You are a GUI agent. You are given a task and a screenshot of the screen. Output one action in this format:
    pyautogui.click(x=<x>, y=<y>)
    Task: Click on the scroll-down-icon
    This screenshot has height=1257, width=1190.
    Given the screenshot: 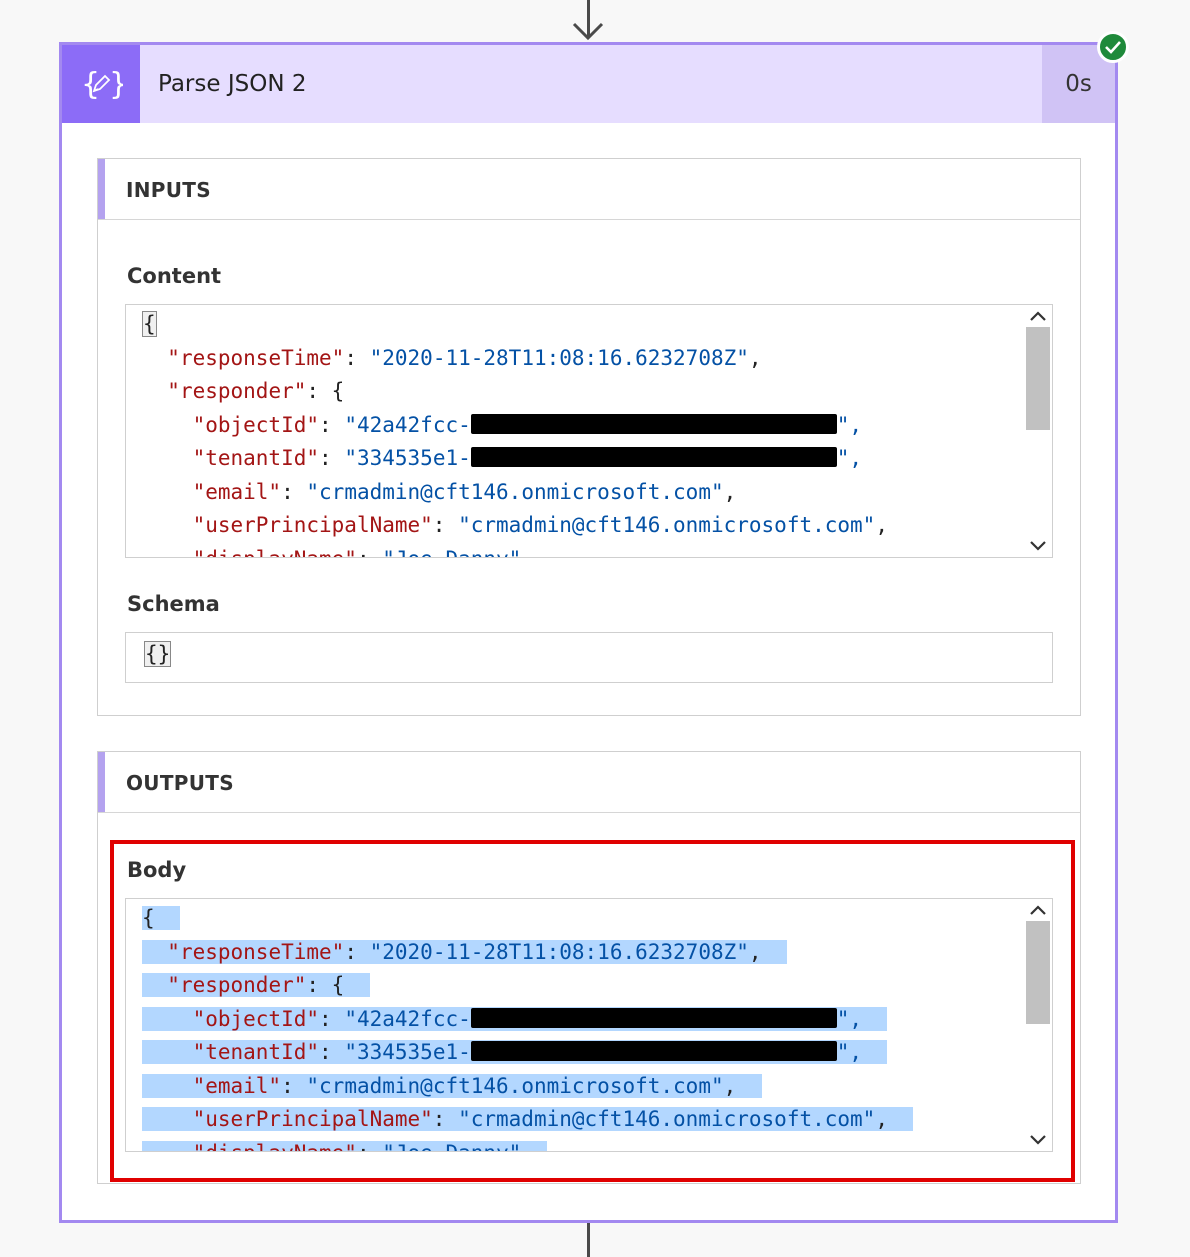 What is the action you would take?
    pyautogui.click(x=1038, y=546)
    